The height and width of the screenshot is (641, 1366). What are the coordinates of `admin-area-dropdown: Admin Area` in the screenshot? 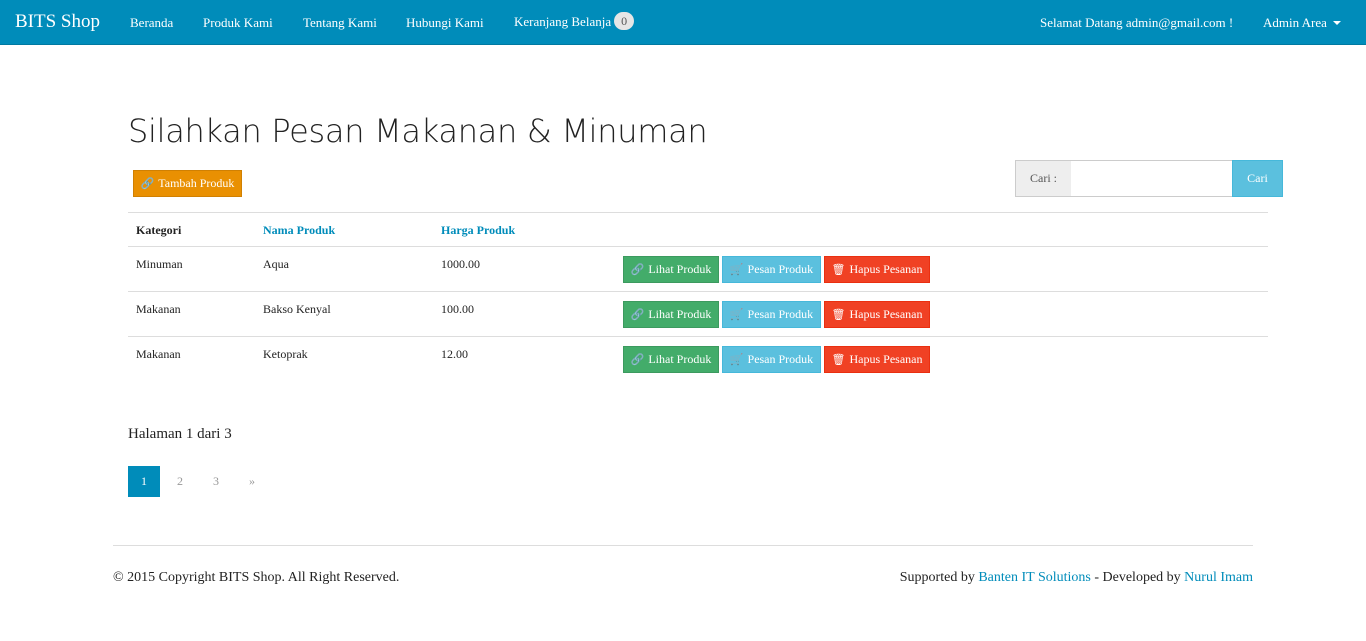 It's located at (1302, 23).